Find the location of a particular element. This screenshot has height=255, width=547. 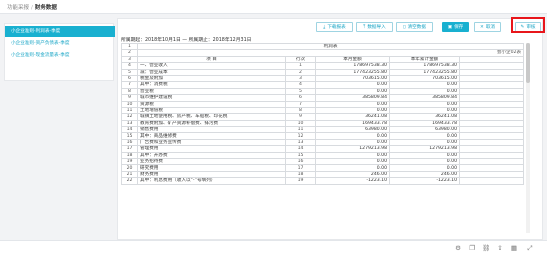

import-data-button: ⤒ 数据导入 is located at coordinates (374, 27).